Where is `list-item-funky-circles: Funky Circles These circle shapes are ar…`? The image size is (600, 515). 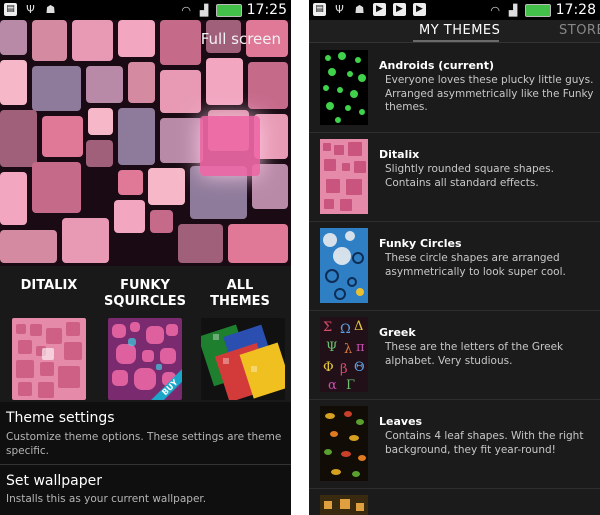
list-item-funky-circles: Funky Circles These circle shapes are ar… is located at coordinates (454, 266).